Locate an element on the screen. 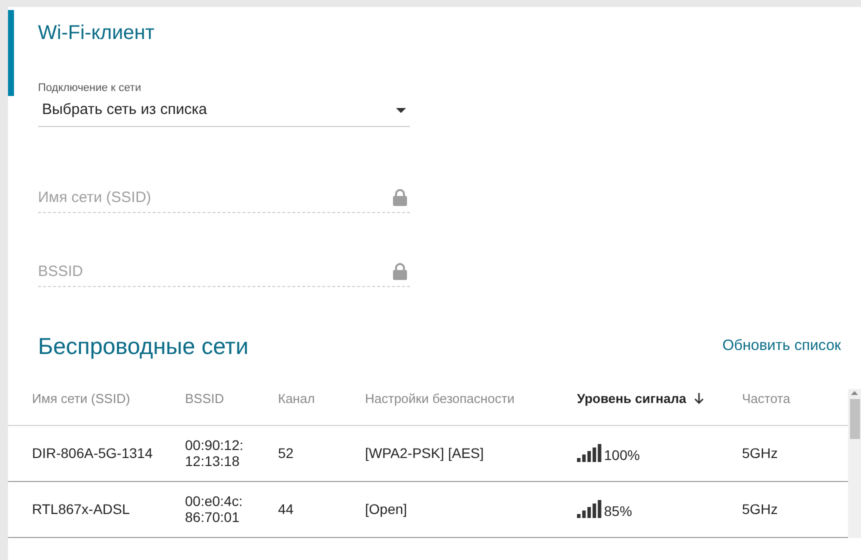 This screenshot has width=861, height=560. scroll-up-icon is located at coordinates (854, 392).